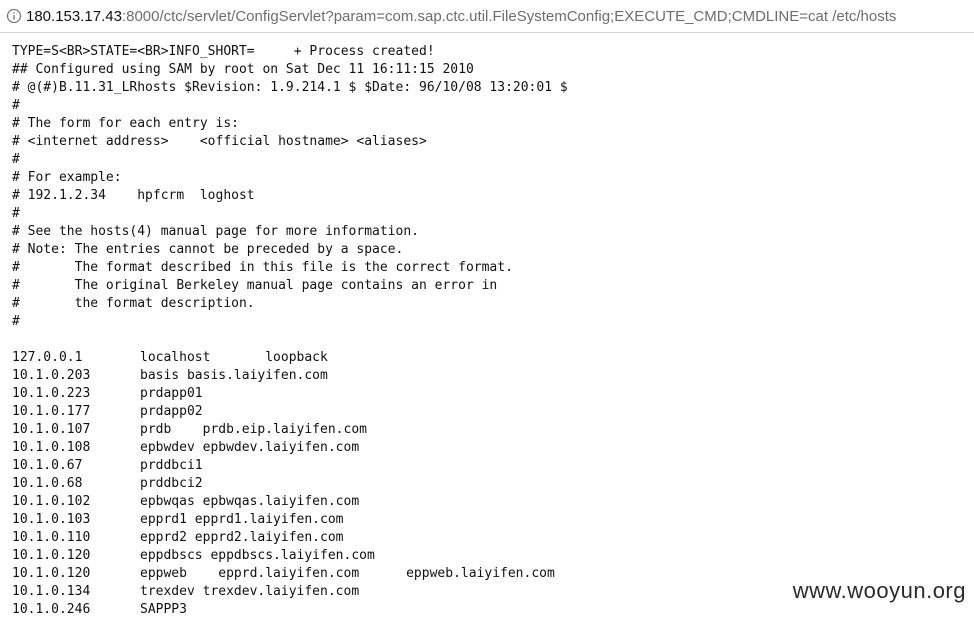 Image resolution: width=974 pixels, height=618 pixels. I want to click on host-entry: trexdev trexdev.laiyifen.com, so click(250, 591).